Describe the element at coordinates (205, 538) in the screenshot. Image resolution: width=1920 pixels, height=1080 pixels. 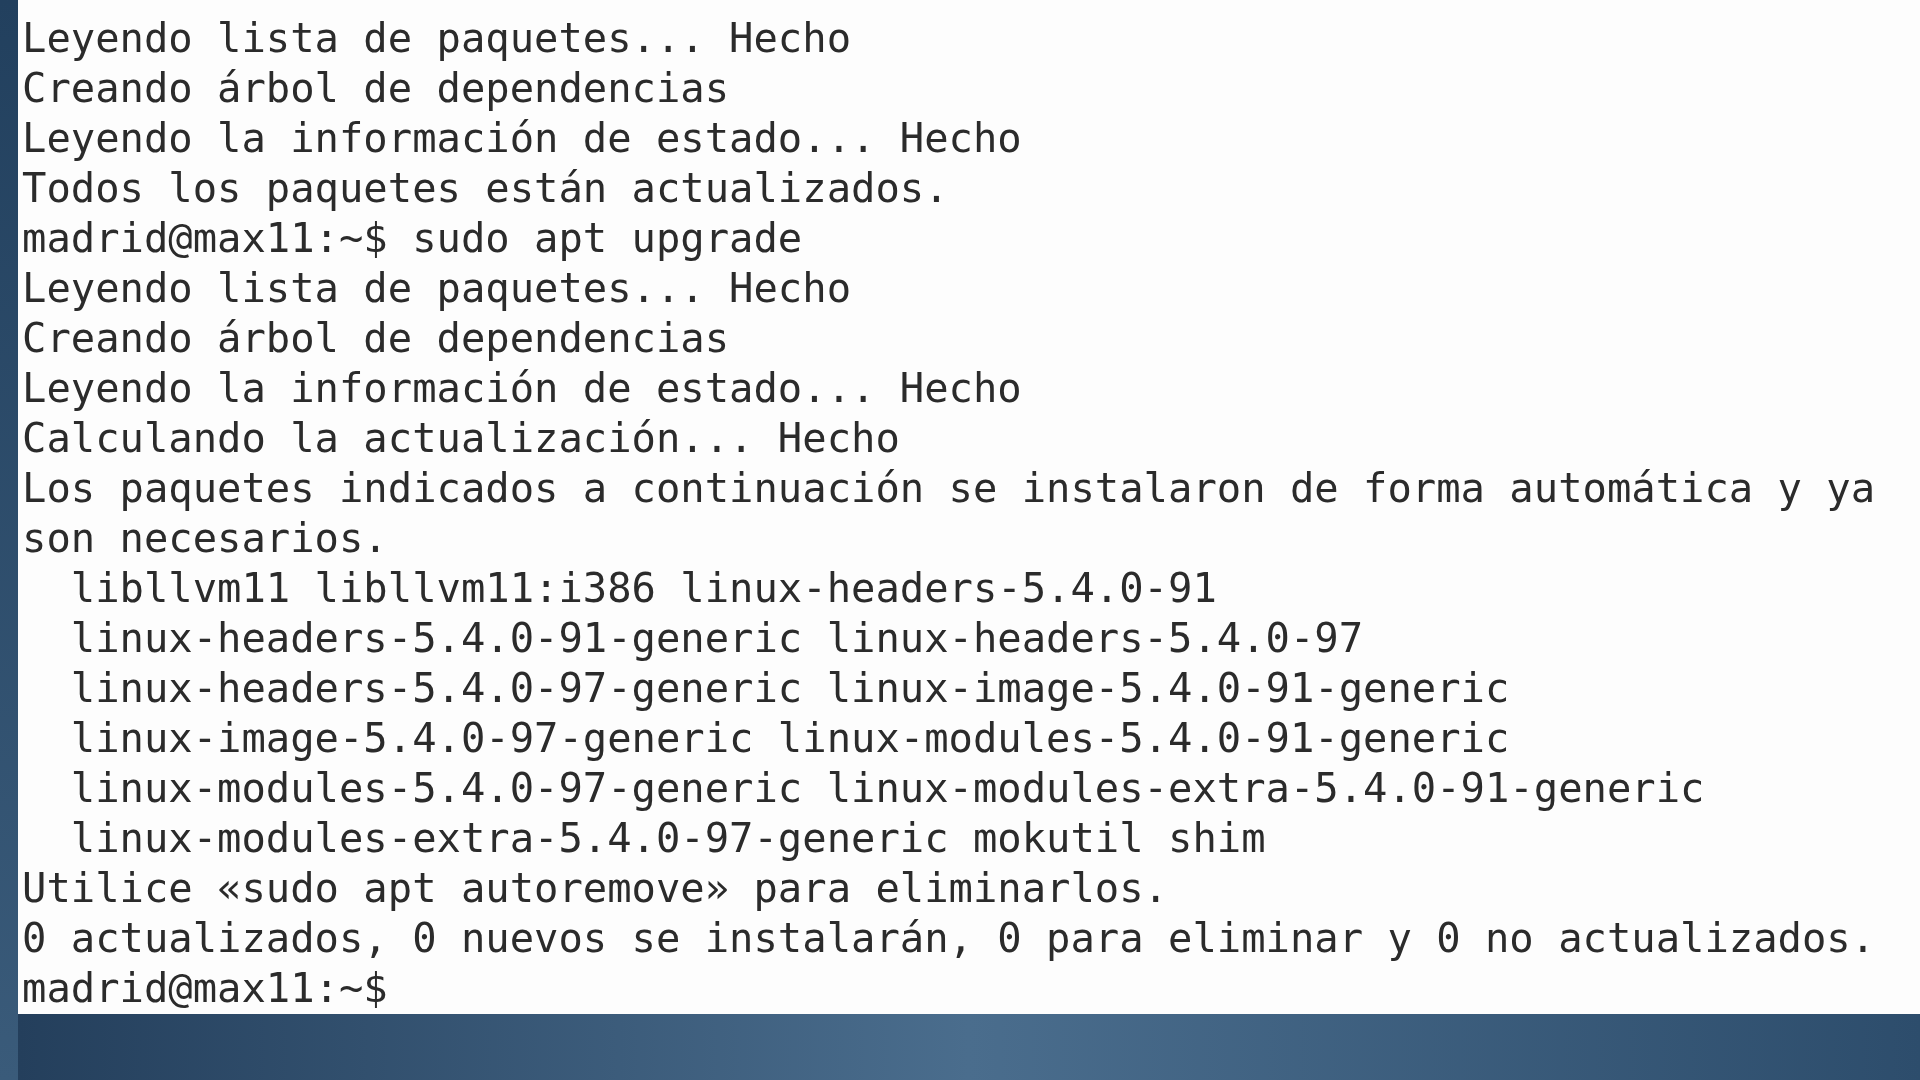
I see `terminal-line: son necesarios.` at that location.